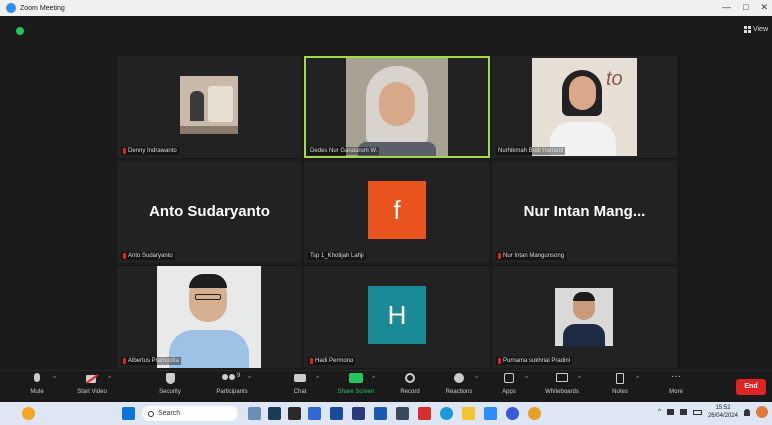  What do you see at coordinates (28, 413) in the screenshot?
I see `weather-widget-icon` at bounding box center [28, 413].